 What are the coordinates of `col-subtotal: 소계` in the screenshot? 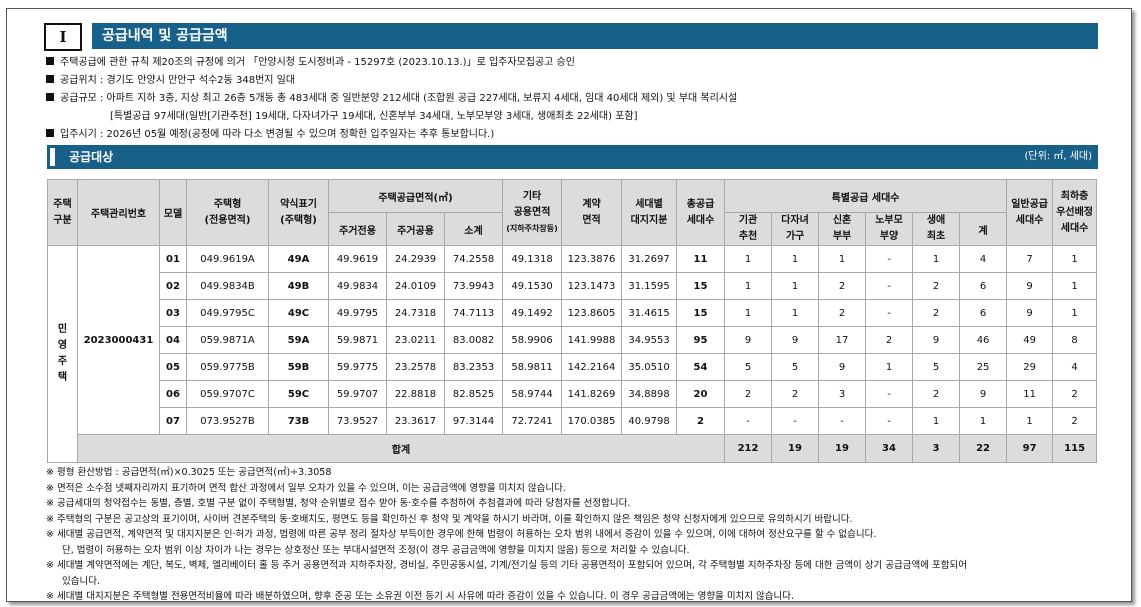 It's located at (473, 229).